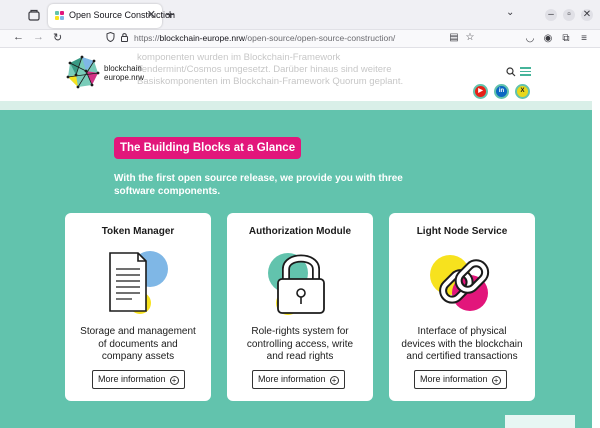  I want to click on bookmark-star-icon: ☆, so click(470, 38).